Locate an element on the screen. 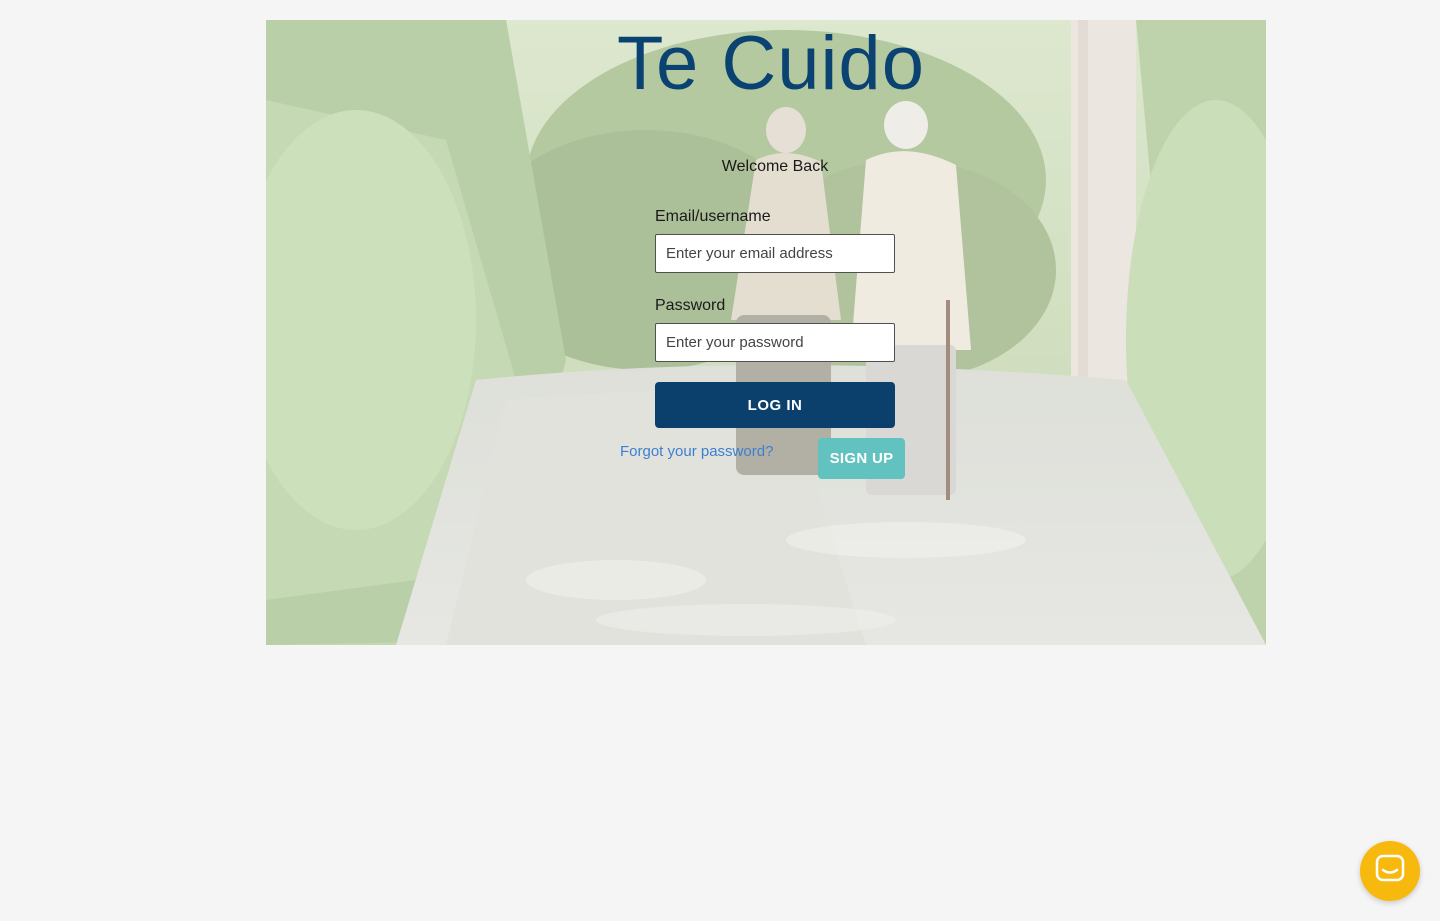  login-button: LOG IN is located at coordinates (775, 405).